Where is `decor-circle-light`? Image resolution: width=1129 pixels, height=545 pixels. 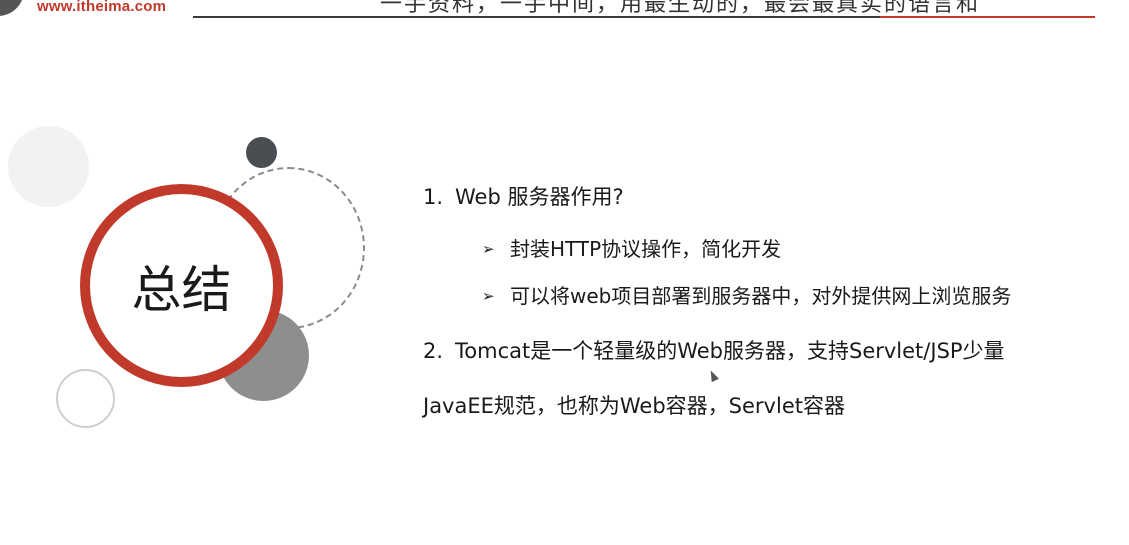 decor-circle-light is located at coordinates (48, 166).